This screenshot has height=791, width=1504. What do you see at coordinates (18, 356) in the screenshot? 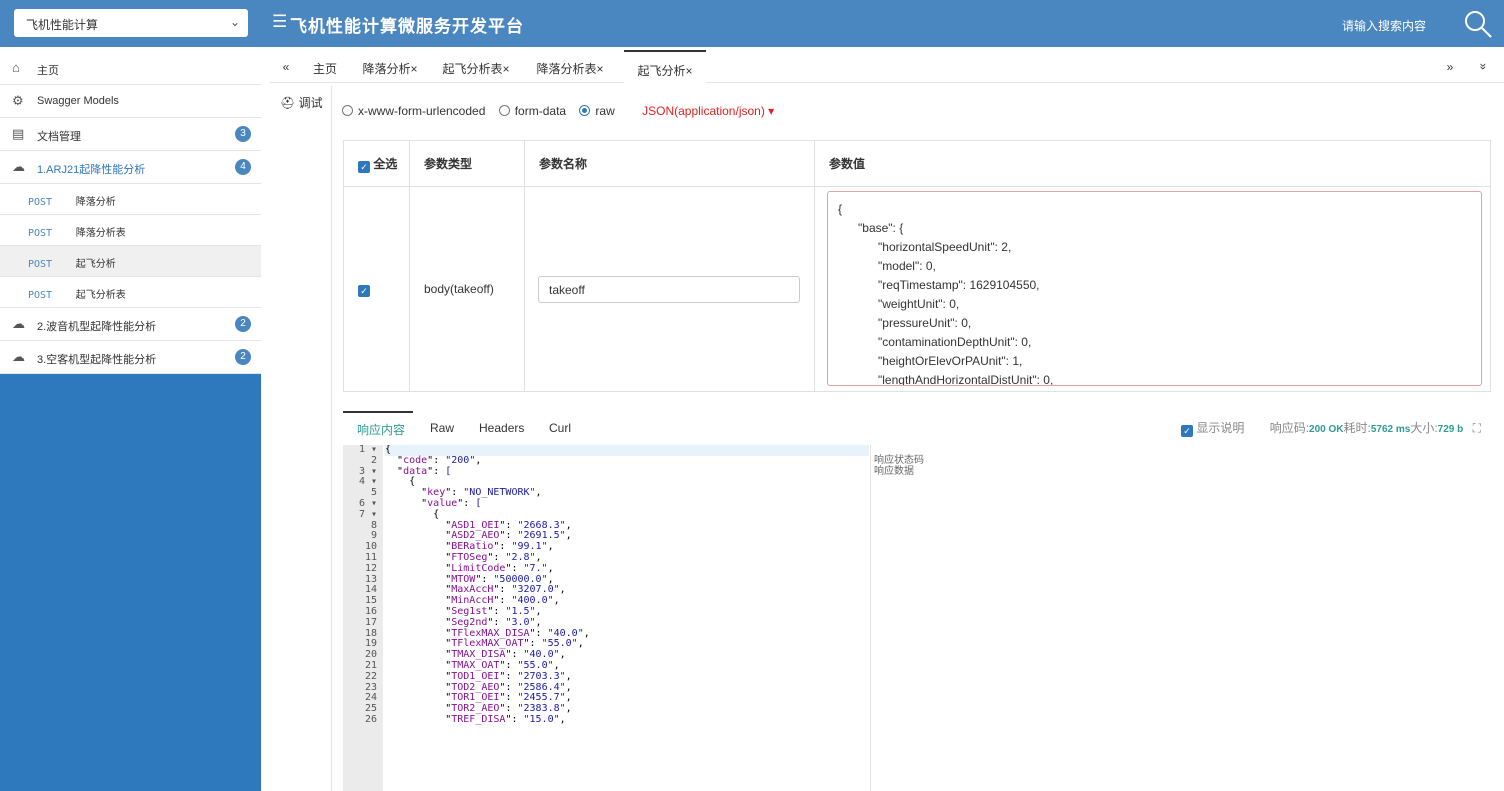
I see `cloud-icon: ☁` at bounding box center [18, 356].